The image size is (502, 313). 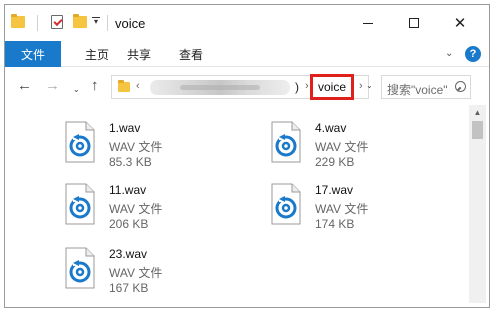 I want to click on close-button: ✕, so click(x=460, y=23).